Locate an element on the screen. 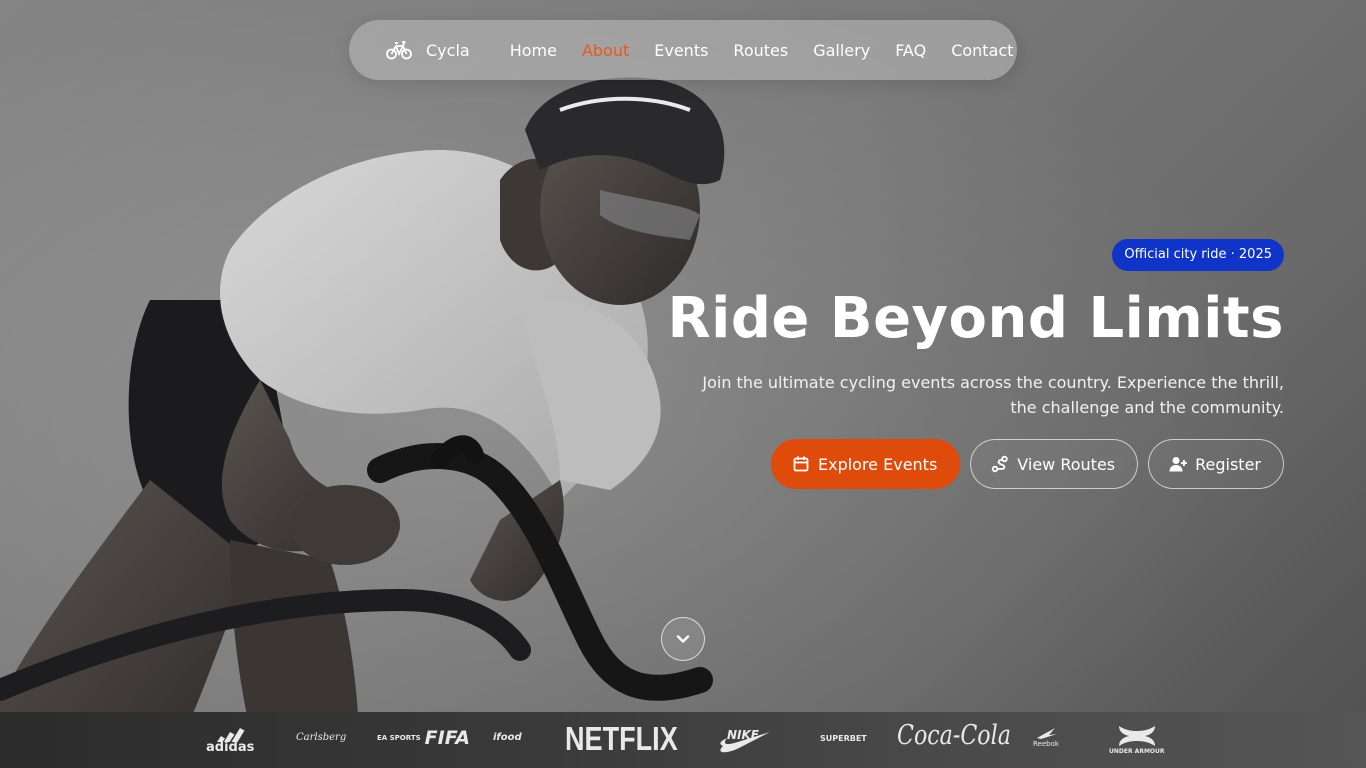 Image resolution: width=1366 pixels, height=768 pixels. nav-link-home: Home is located at coordinates (533, 50).